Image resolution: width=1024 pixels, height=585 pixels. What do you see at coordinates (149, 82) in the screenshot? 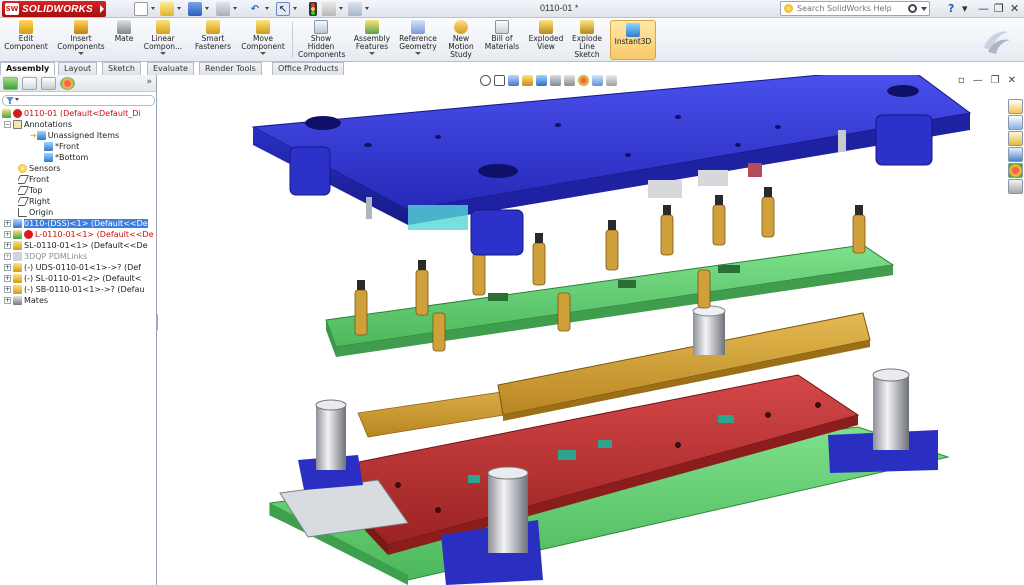
I see `expand-panel-icon: »` at bounding box center [149, 82].